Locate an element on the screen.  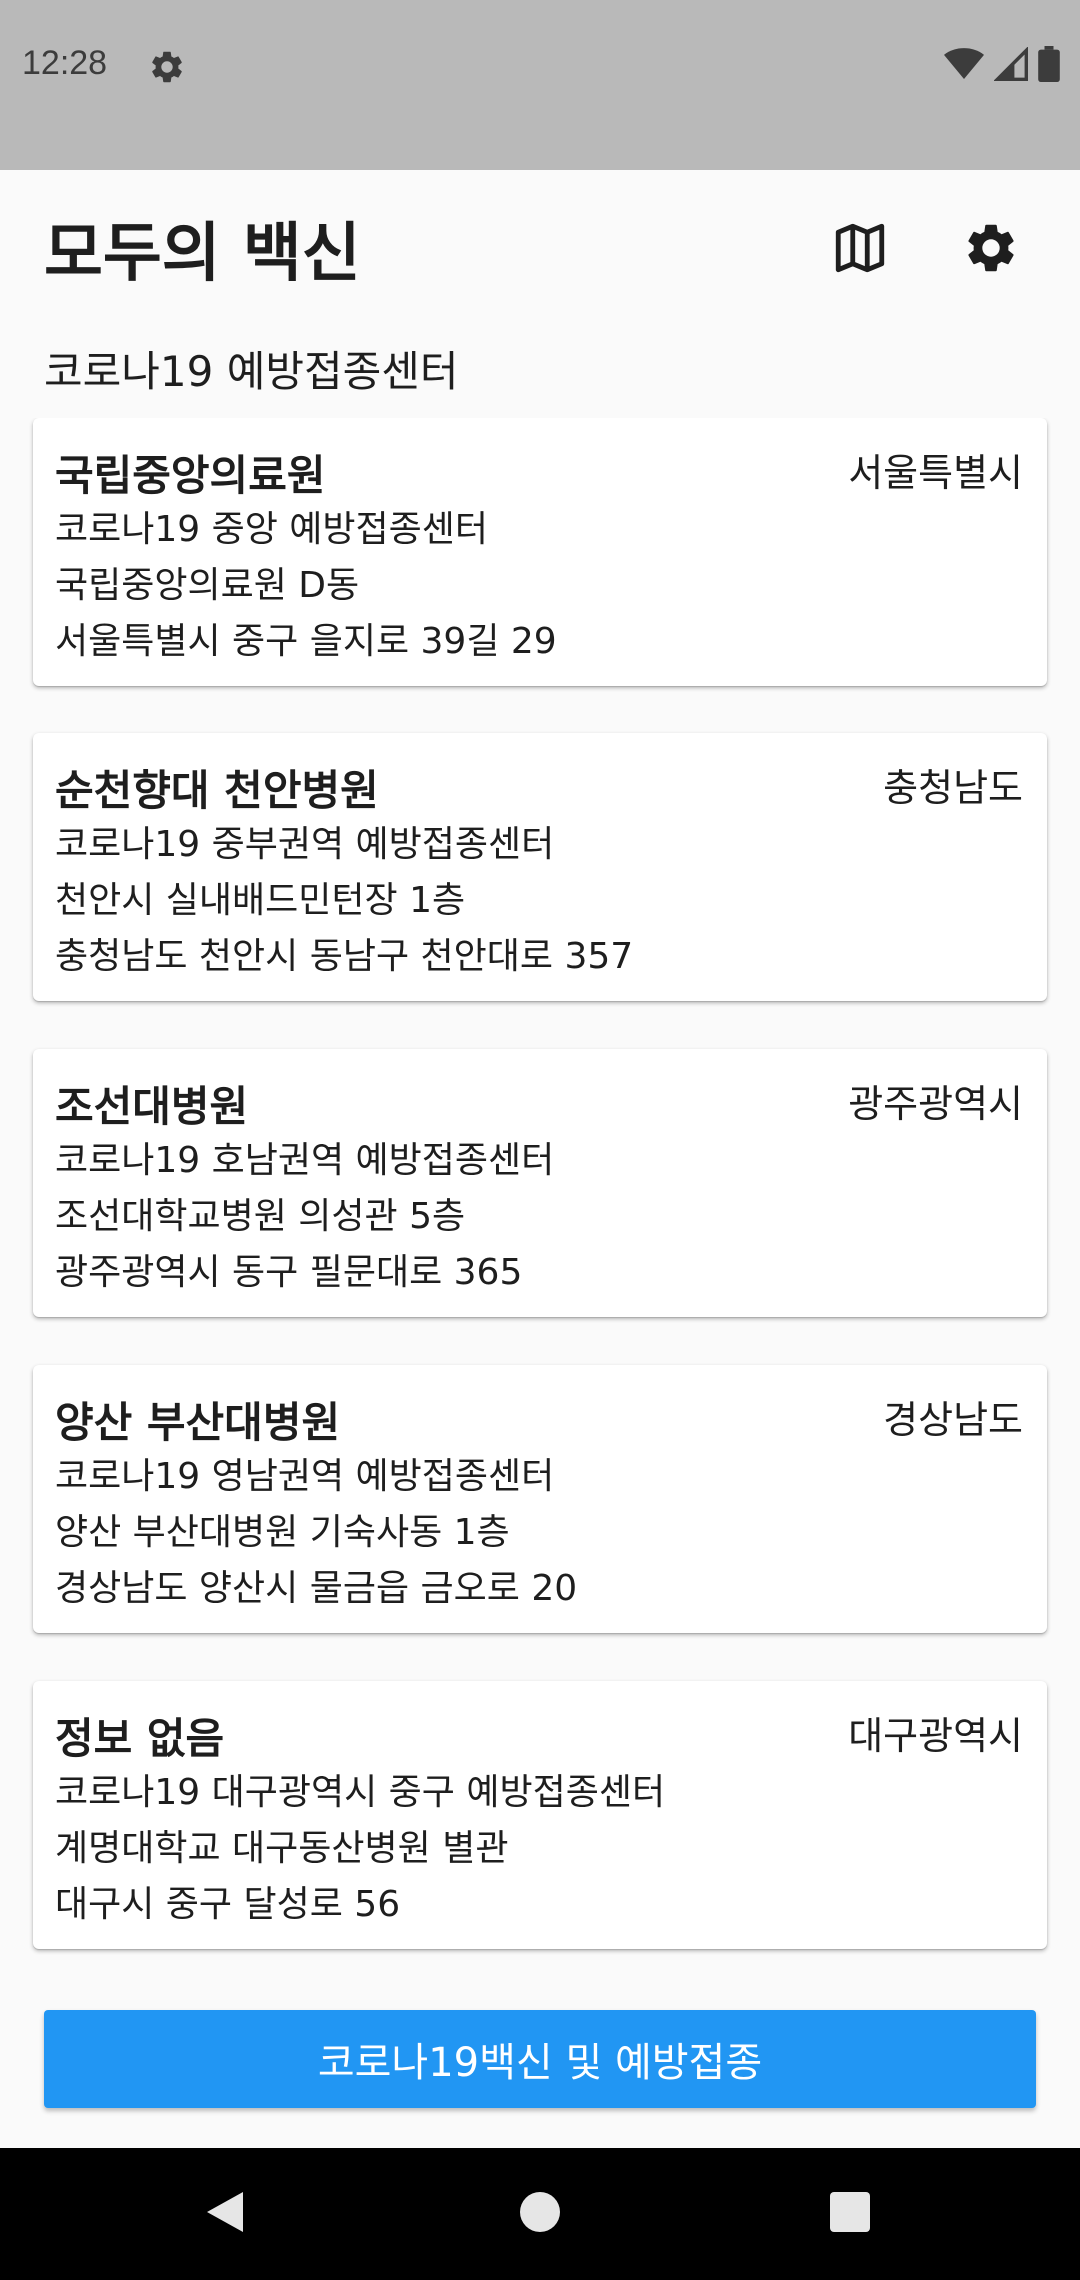
recents-button is located at coordinates (850, 2214).